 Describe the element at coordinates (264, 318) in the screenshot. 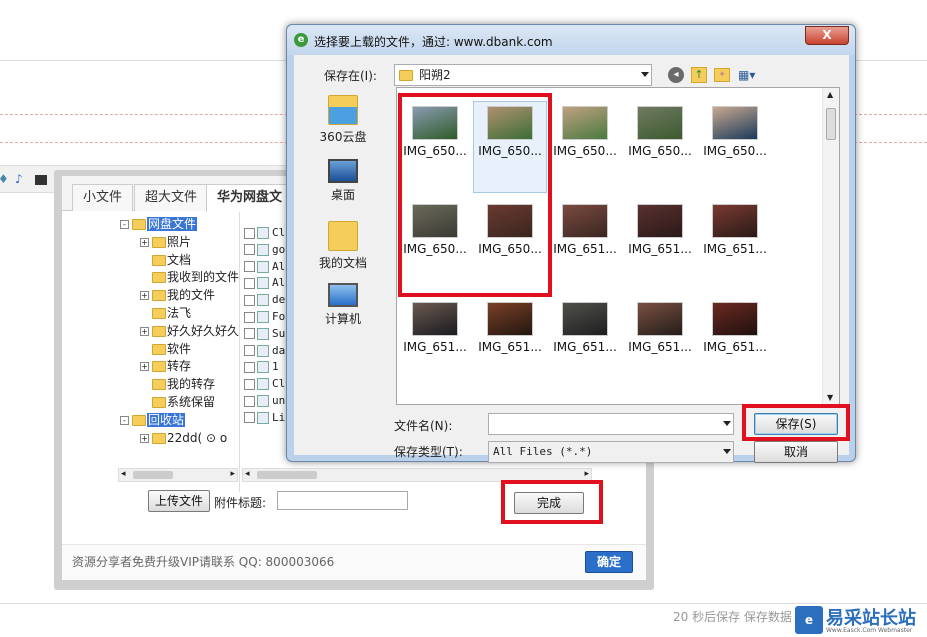

I see `file-row: Fo` at that location.